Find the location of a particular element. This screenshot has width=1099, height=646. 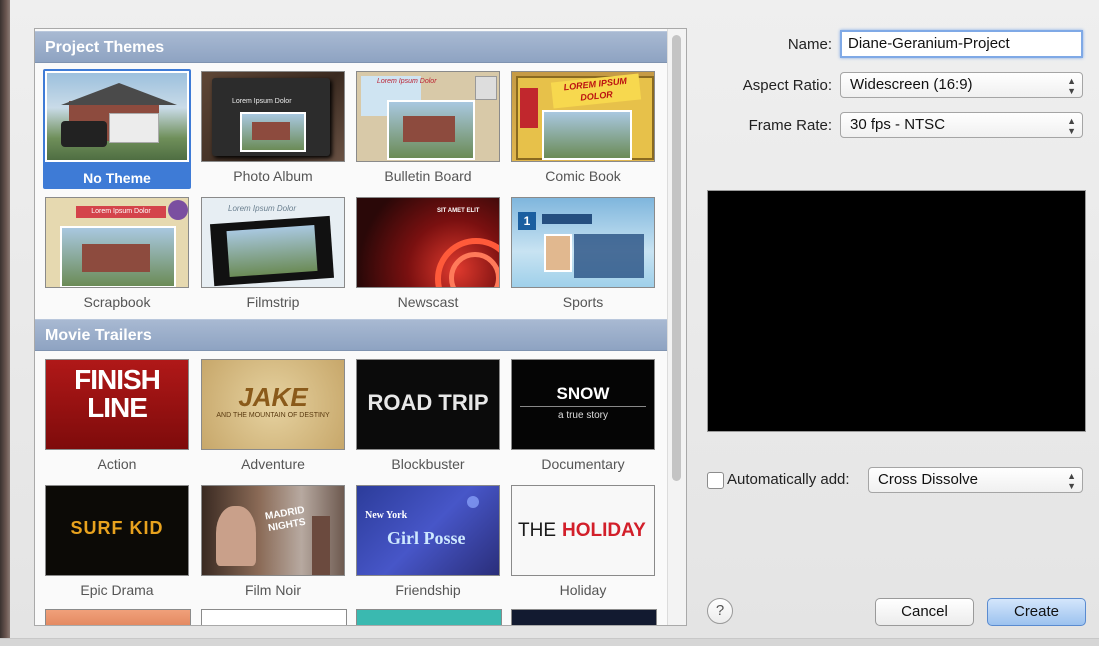

trailer-thumbnail: JAKE AND THE MOUNTAIN OF DESTINY is located at coordinates (273, 404).